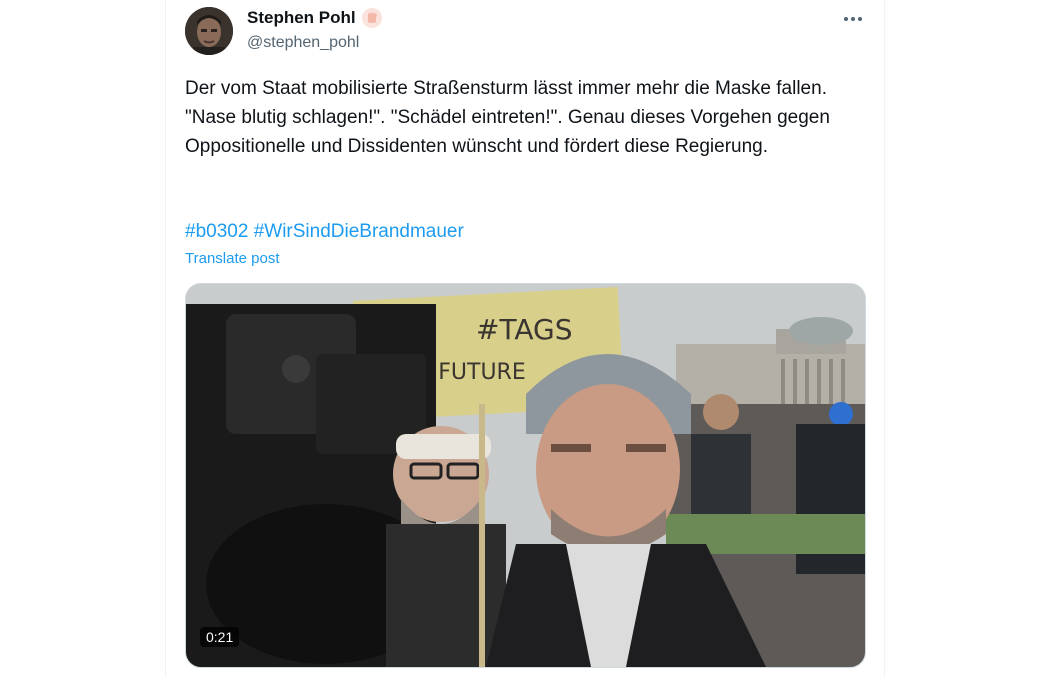 Image resolution: width=1050 pixels, height=677 pixels. I want to click on translate-post-link: Translate post, so click(232, 258).